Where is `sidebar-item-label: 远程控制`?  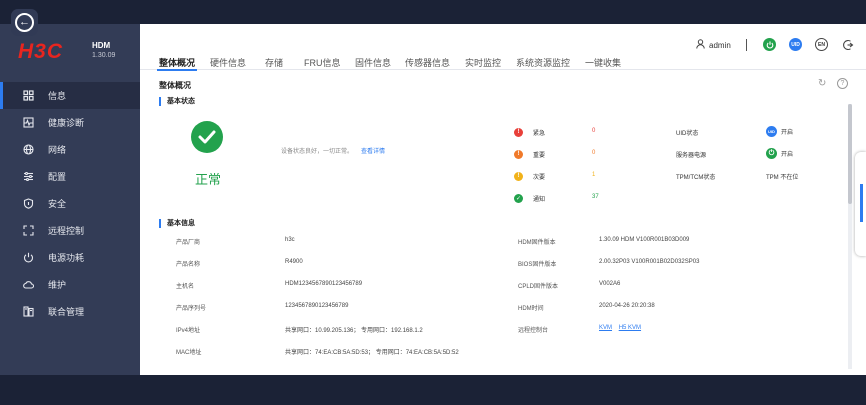 sidebar-item-label: 远程控制 is located at coordinates (66, 231).